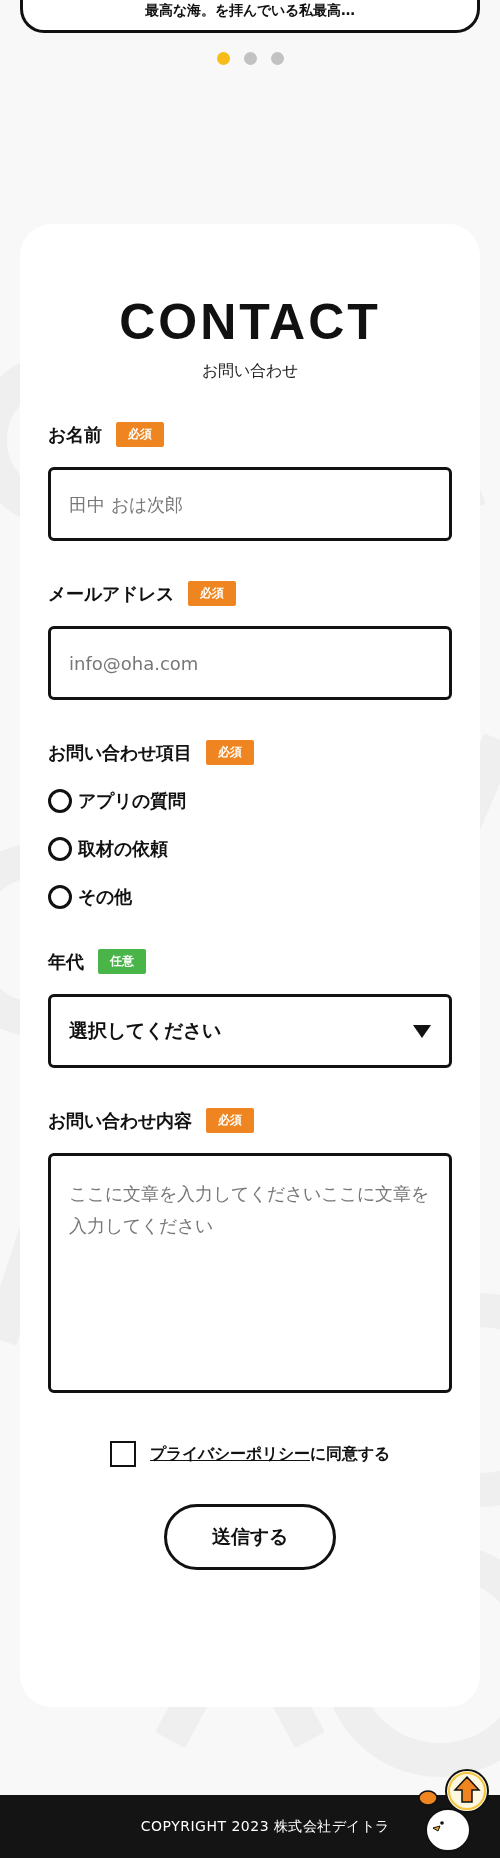 The image size is (500, 1858). What do you see at coordinates (105, 897) in the screenshot?
I see `radio-label: その他` at bounding box center [105, 897].